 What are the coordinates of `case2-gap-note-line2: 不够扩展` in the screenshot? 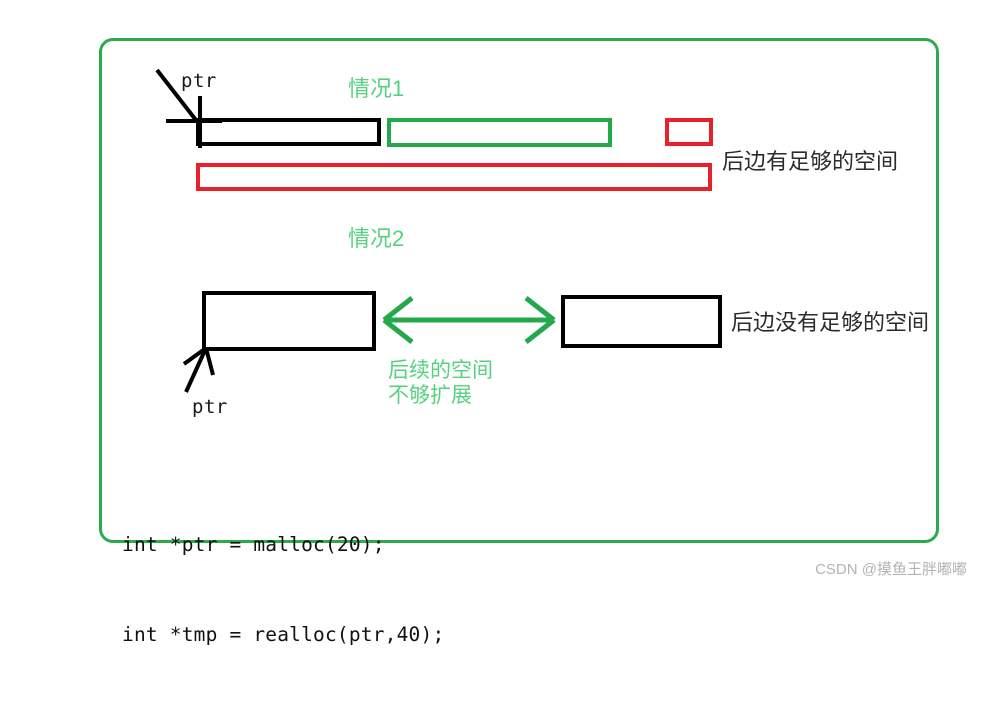 It's located at (430, 395).